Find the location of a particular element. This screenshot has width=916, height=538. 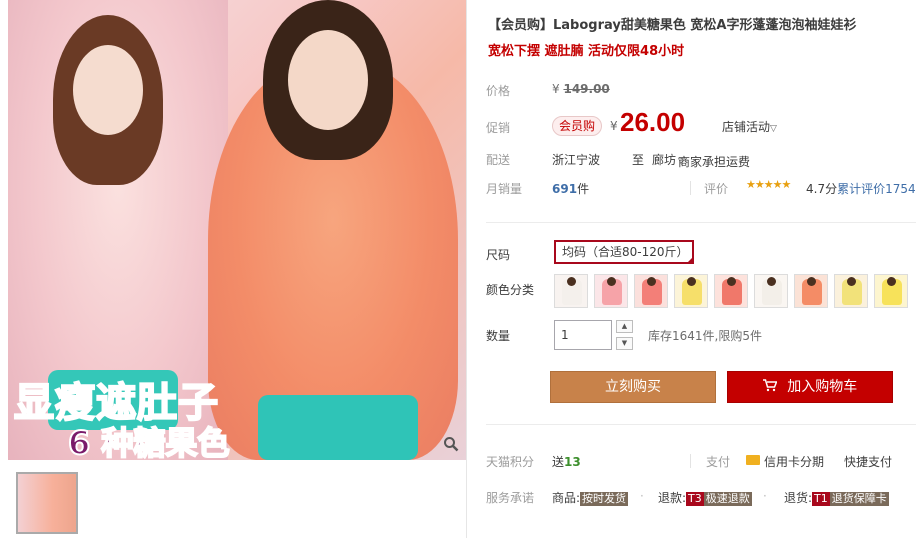

promise-refund: 退款: T3 极速退款 is located at coordinates (705, 497).